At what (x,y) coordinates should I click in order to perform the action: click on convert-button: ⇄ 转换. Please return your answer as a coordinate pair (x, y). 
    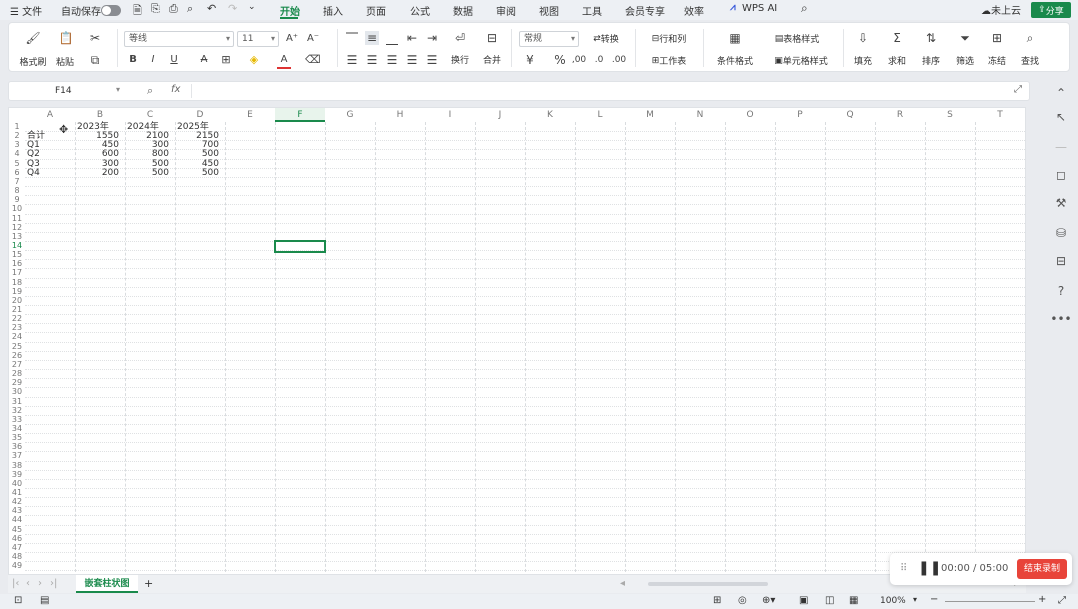
    Looking at the image, I should click on (606, 39).